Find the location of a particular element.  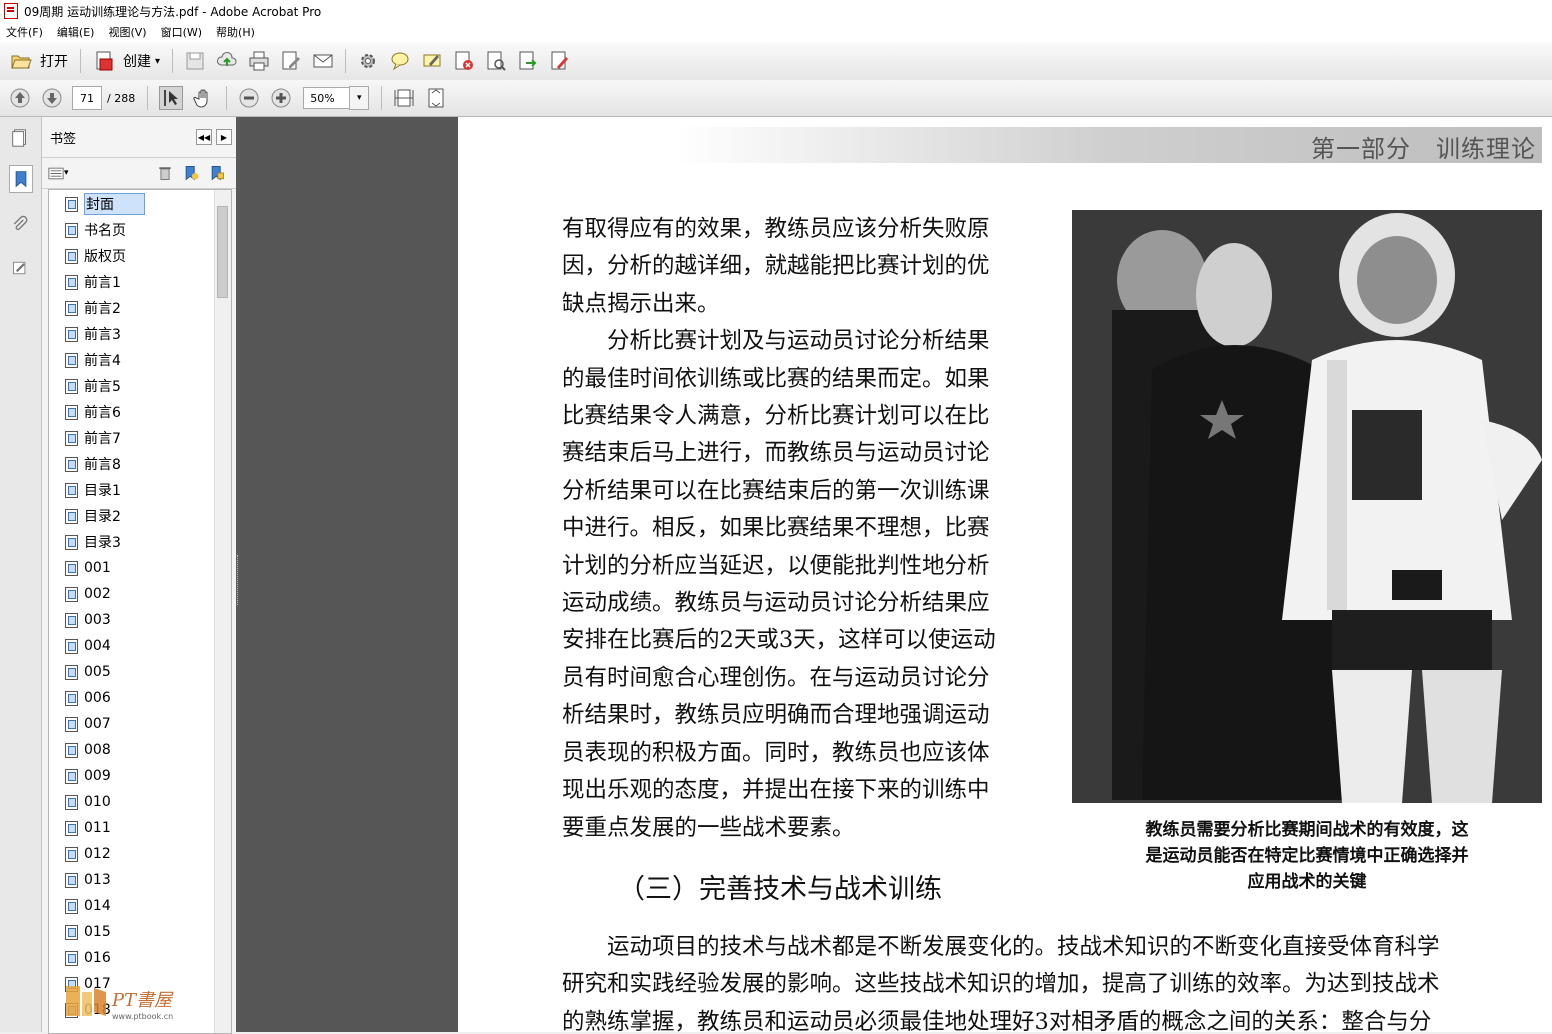

open-button: 打开 is located at coordinates (39, 61).